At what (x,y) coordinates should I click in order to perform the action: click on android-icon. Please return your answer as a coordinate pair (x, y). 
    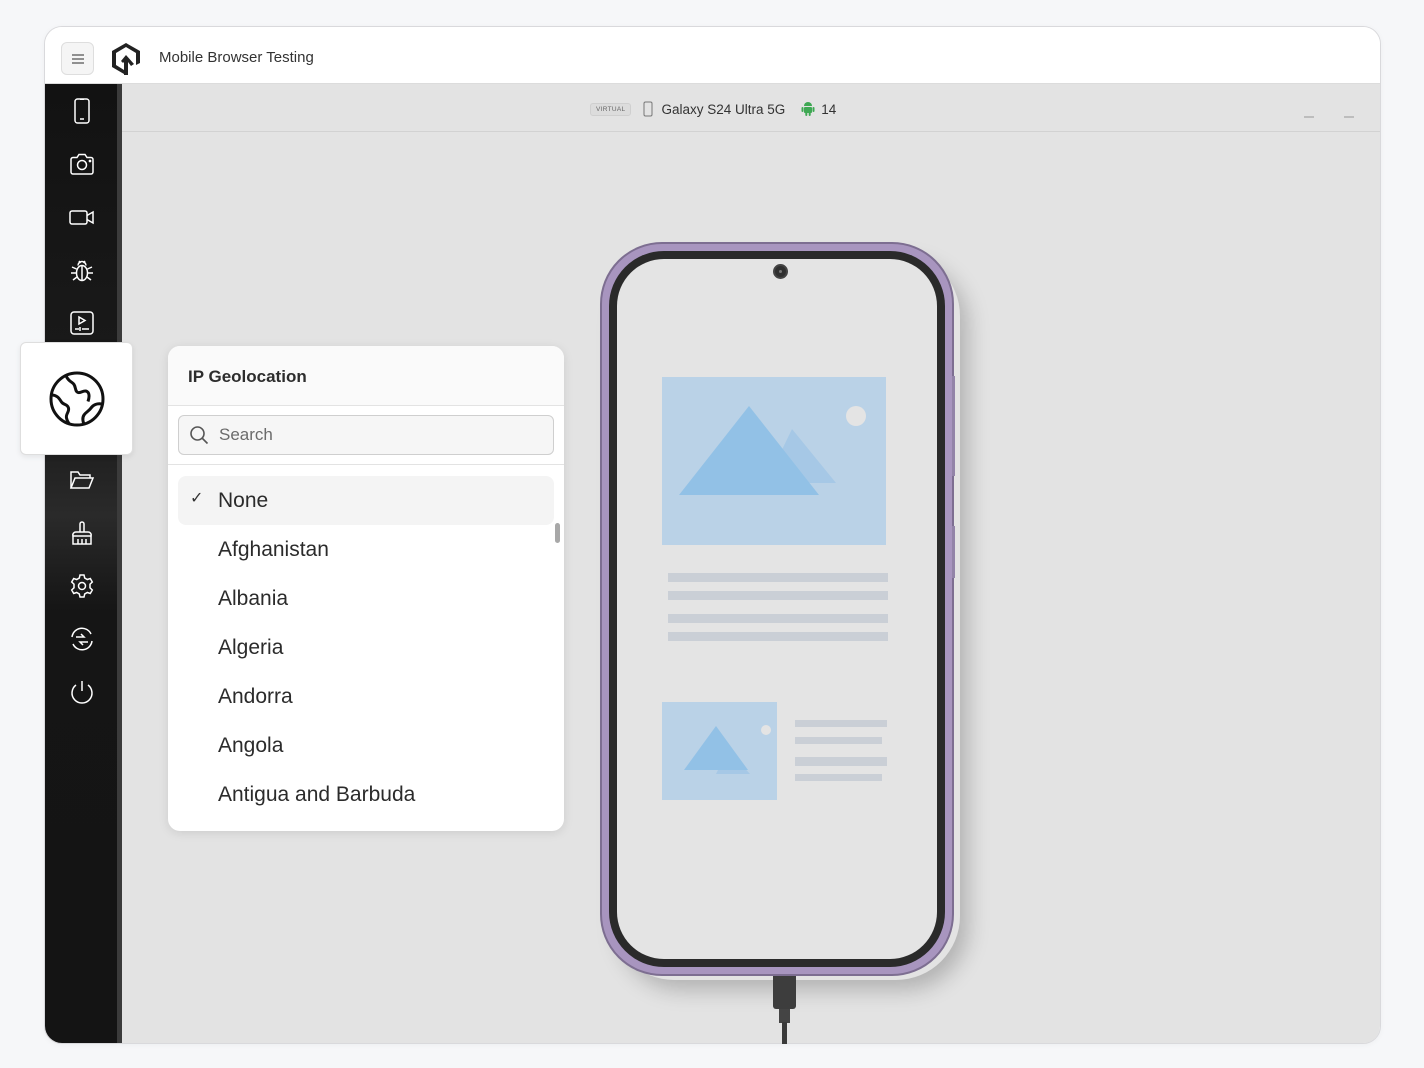
    Looking at the image, I should click on (808, 109).